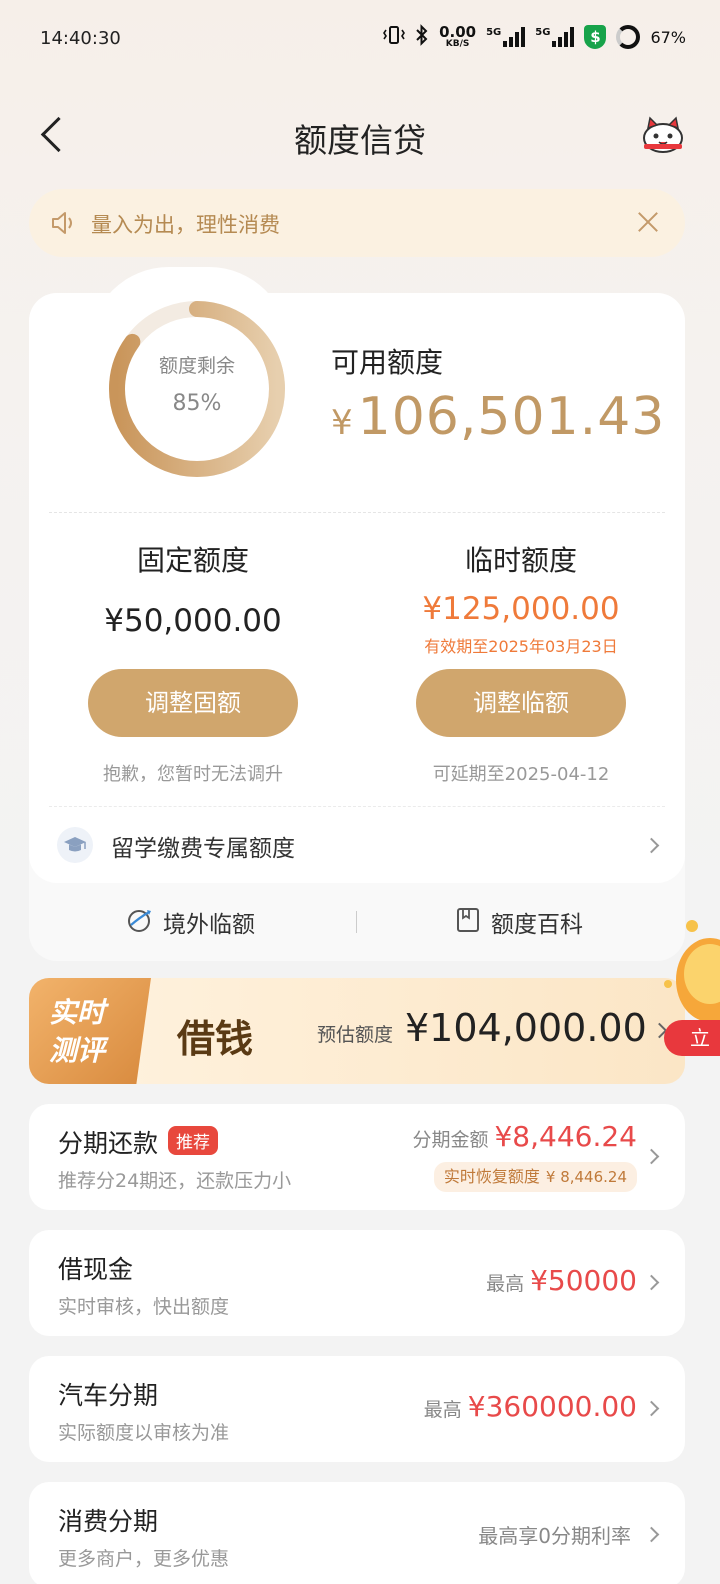 The image size is (720, 1584). Describe the element at coordinates (555, 37) in the screenshot. I see `signal-icon-2: 5G` at that location.